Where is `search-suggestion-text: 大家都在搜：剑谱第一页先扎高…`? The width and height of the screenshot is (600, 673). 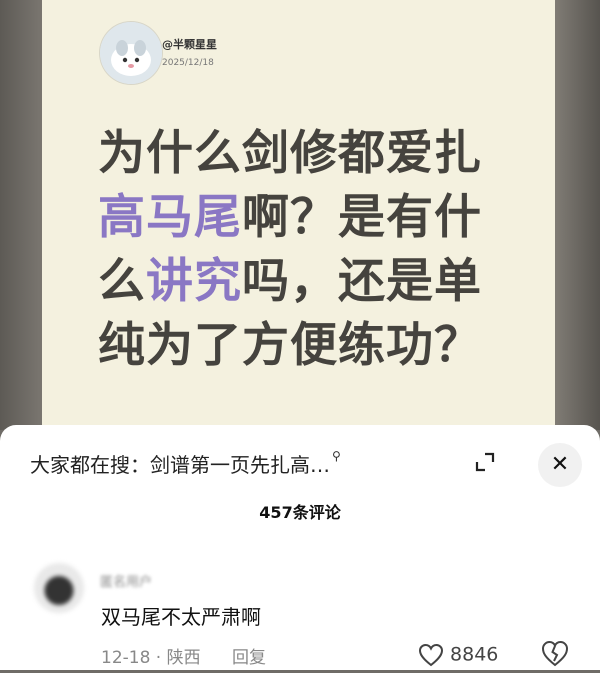 search-suggestion-text: 大家都在搜：剑谱第一页先扎高… is located at coordinates (180, 465).